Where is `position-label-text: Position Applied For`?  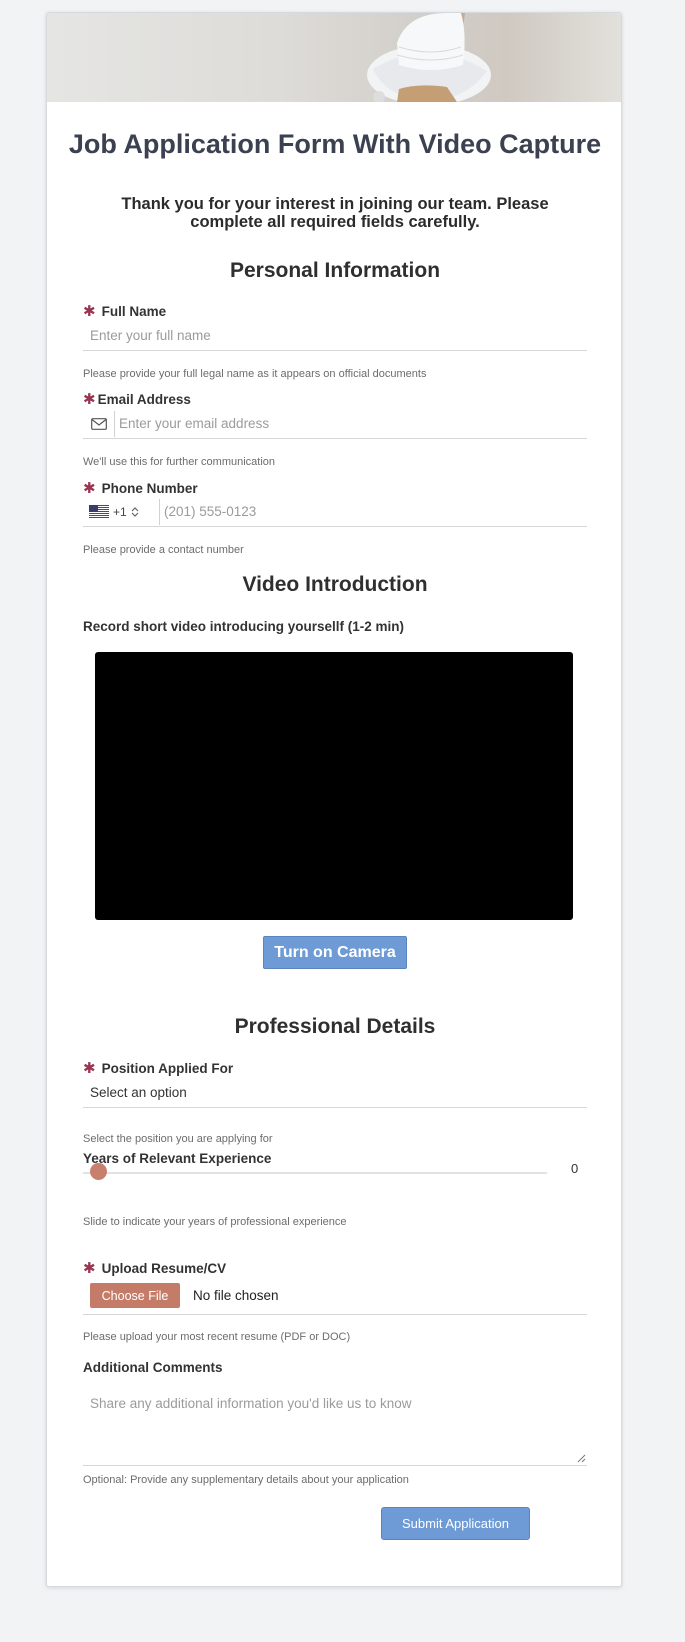
position-label-text: Position Applied For is located at coordinates (167, 1068).